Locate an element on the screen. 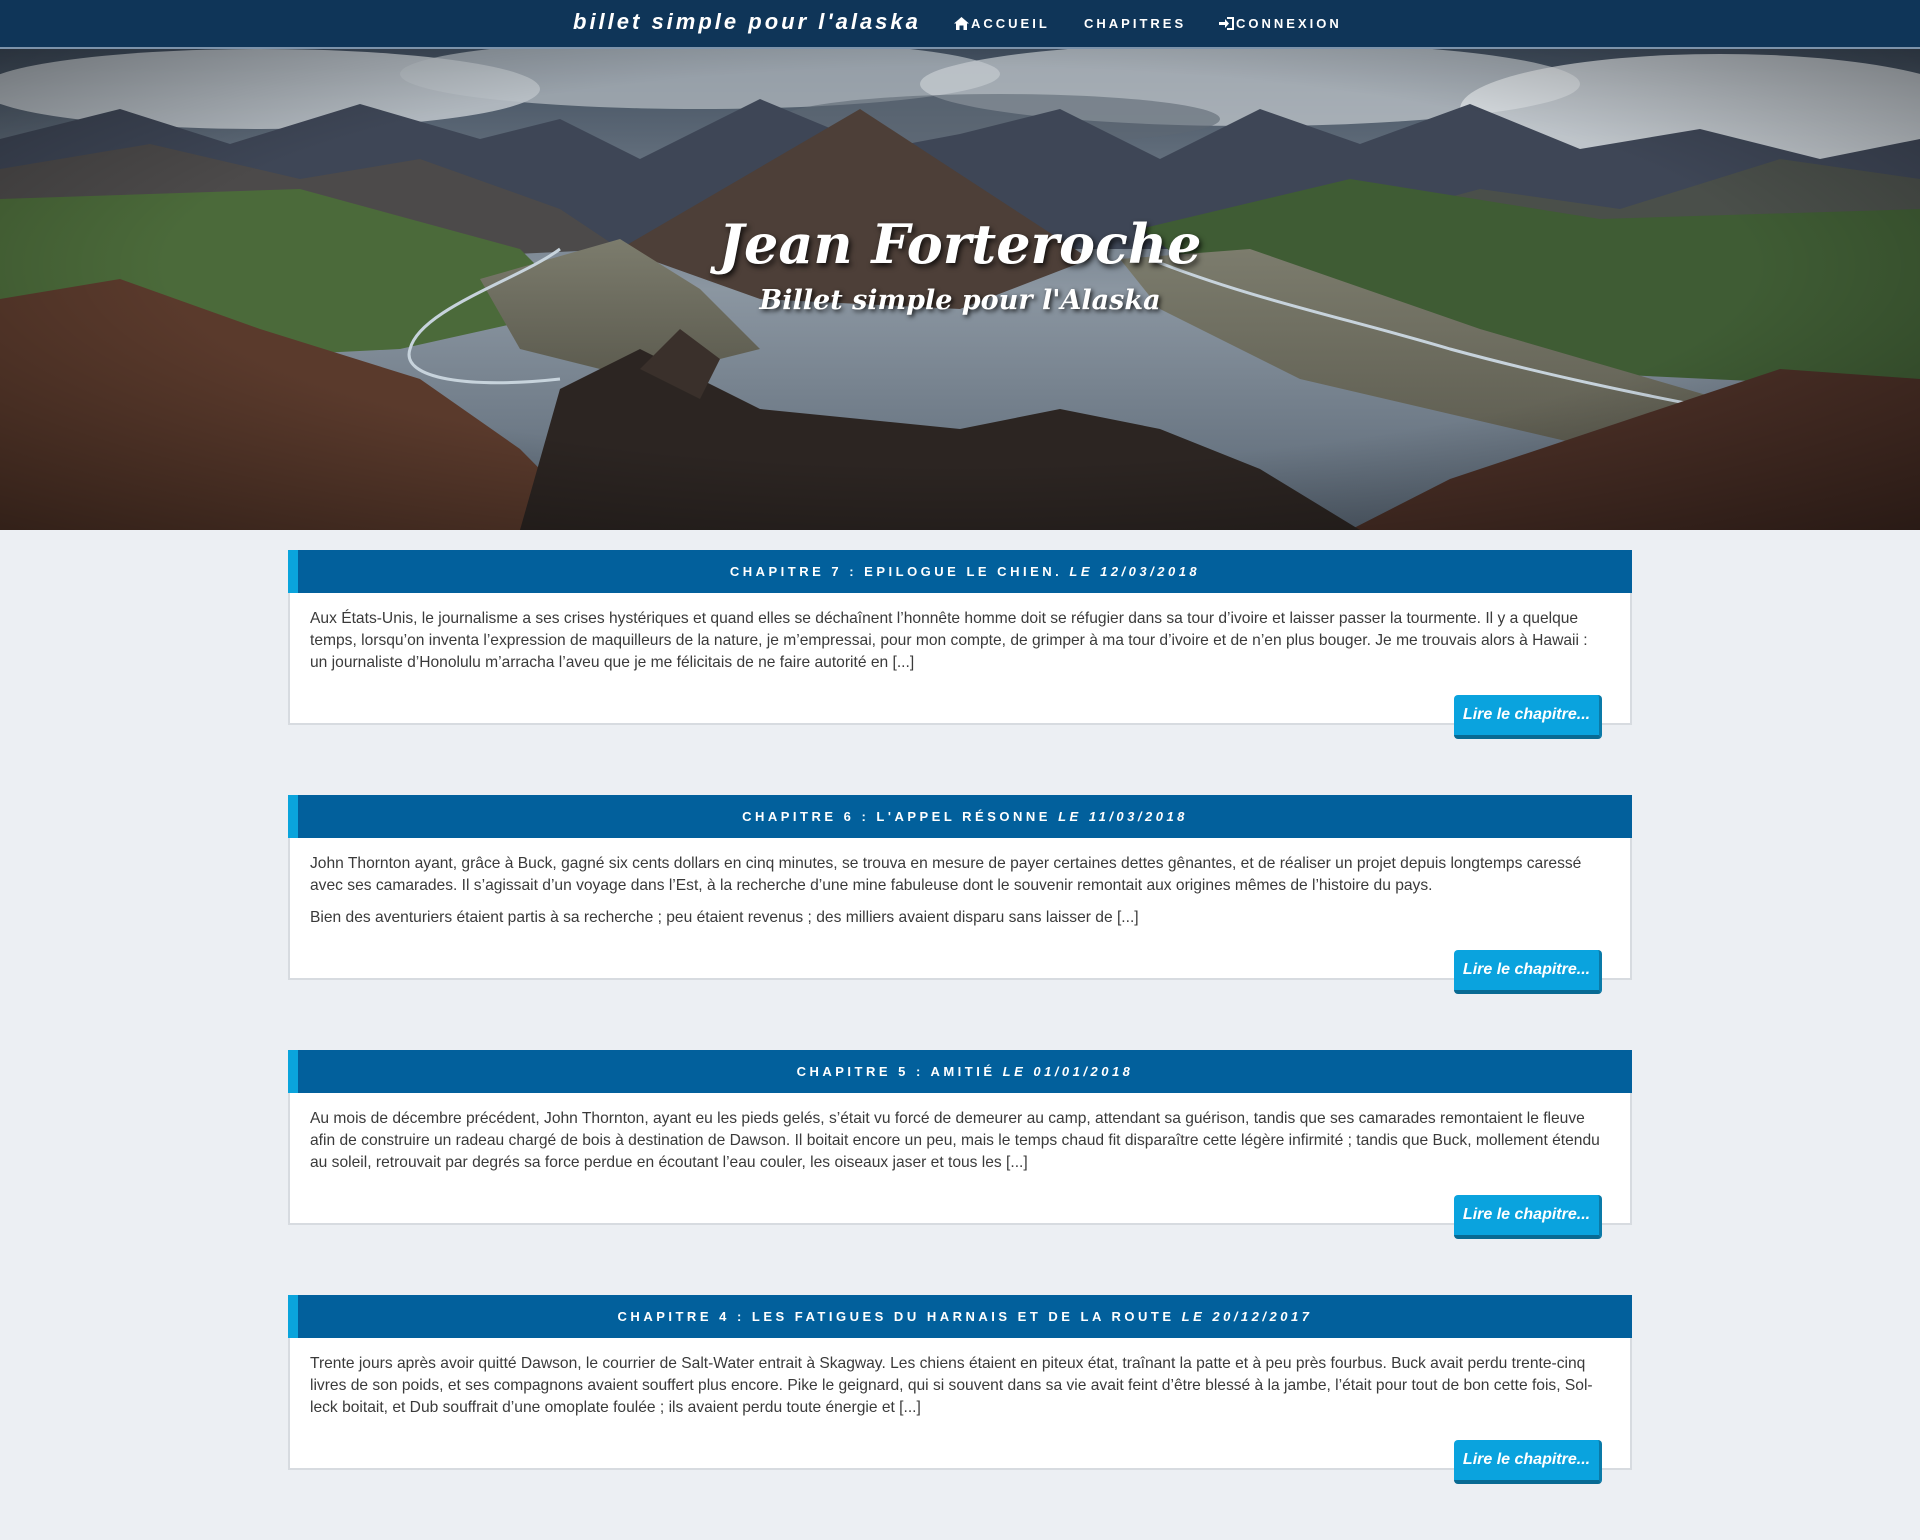 The height and width of the screenshot is (1540, 1920). nav-item-chapitres: Chapitres is located at coordinates (1135, 23).